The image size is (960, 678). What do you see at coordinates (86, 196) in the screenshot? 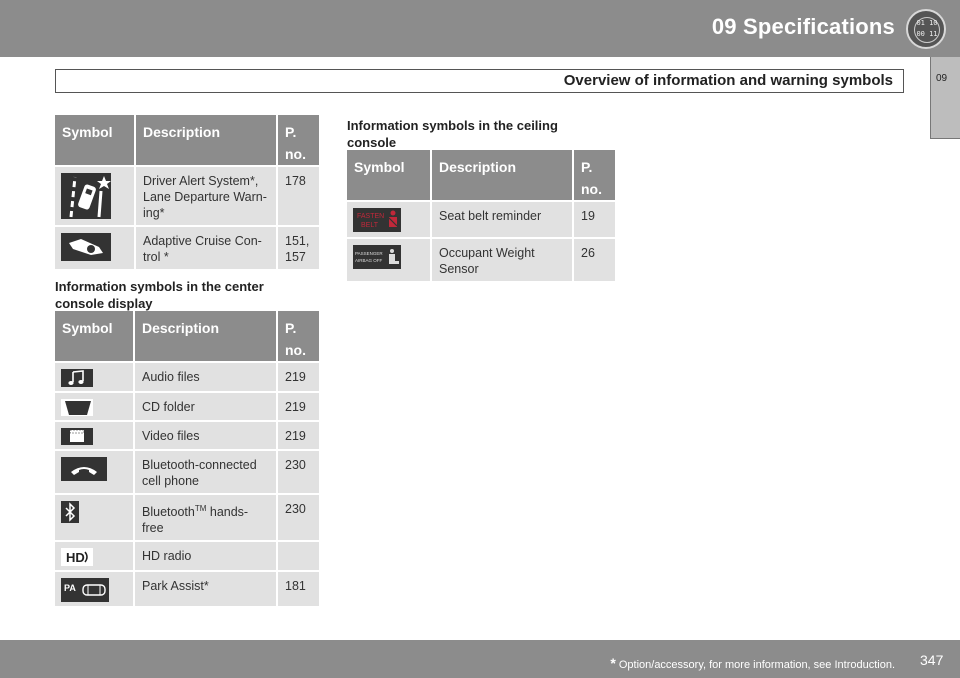
I see `lane-departure-icon` at bounding box center [86, 196].